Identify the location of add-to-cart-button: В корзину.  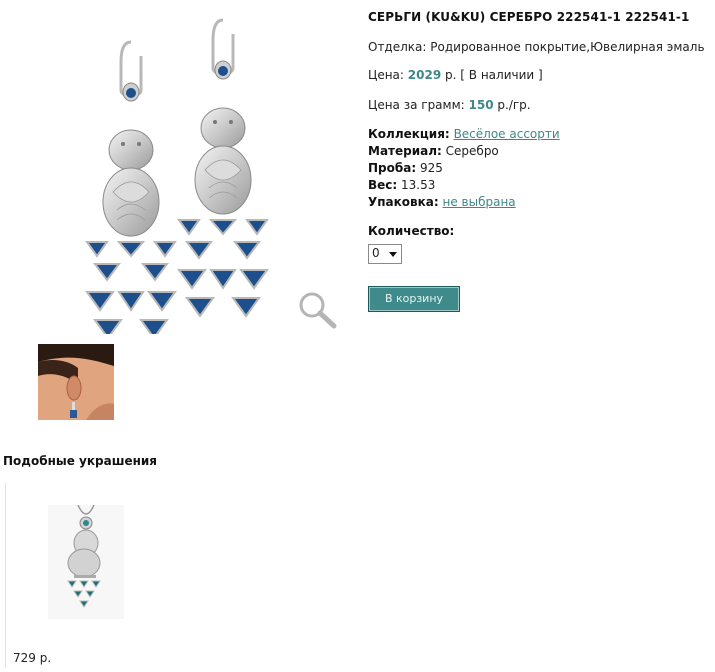
(414, 299).